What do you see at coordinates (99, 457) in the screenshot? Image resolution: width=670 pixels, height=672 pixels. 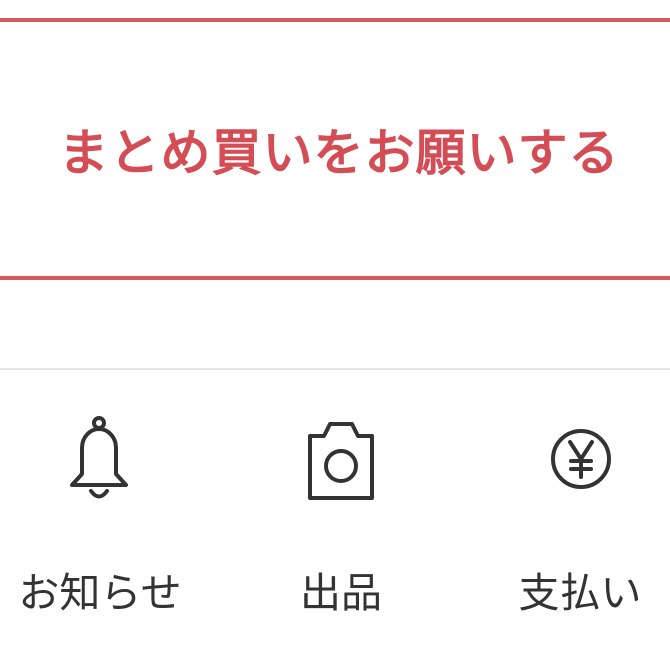 I see `bell-icon` at bounding box center [99, 457].